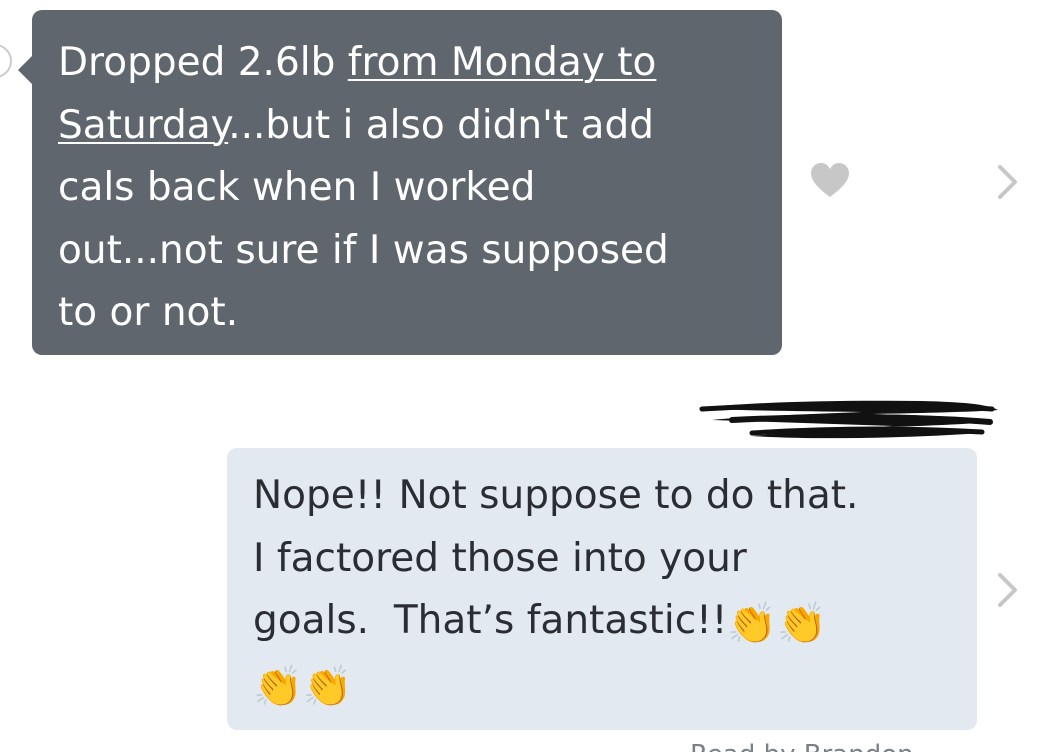 Image resolution: width=1052 pixels, height=752 pixels. What do you see at coordinates (25, 70) in the screenshot?
I see `bubble-tail` at bounding box center [25, 70].